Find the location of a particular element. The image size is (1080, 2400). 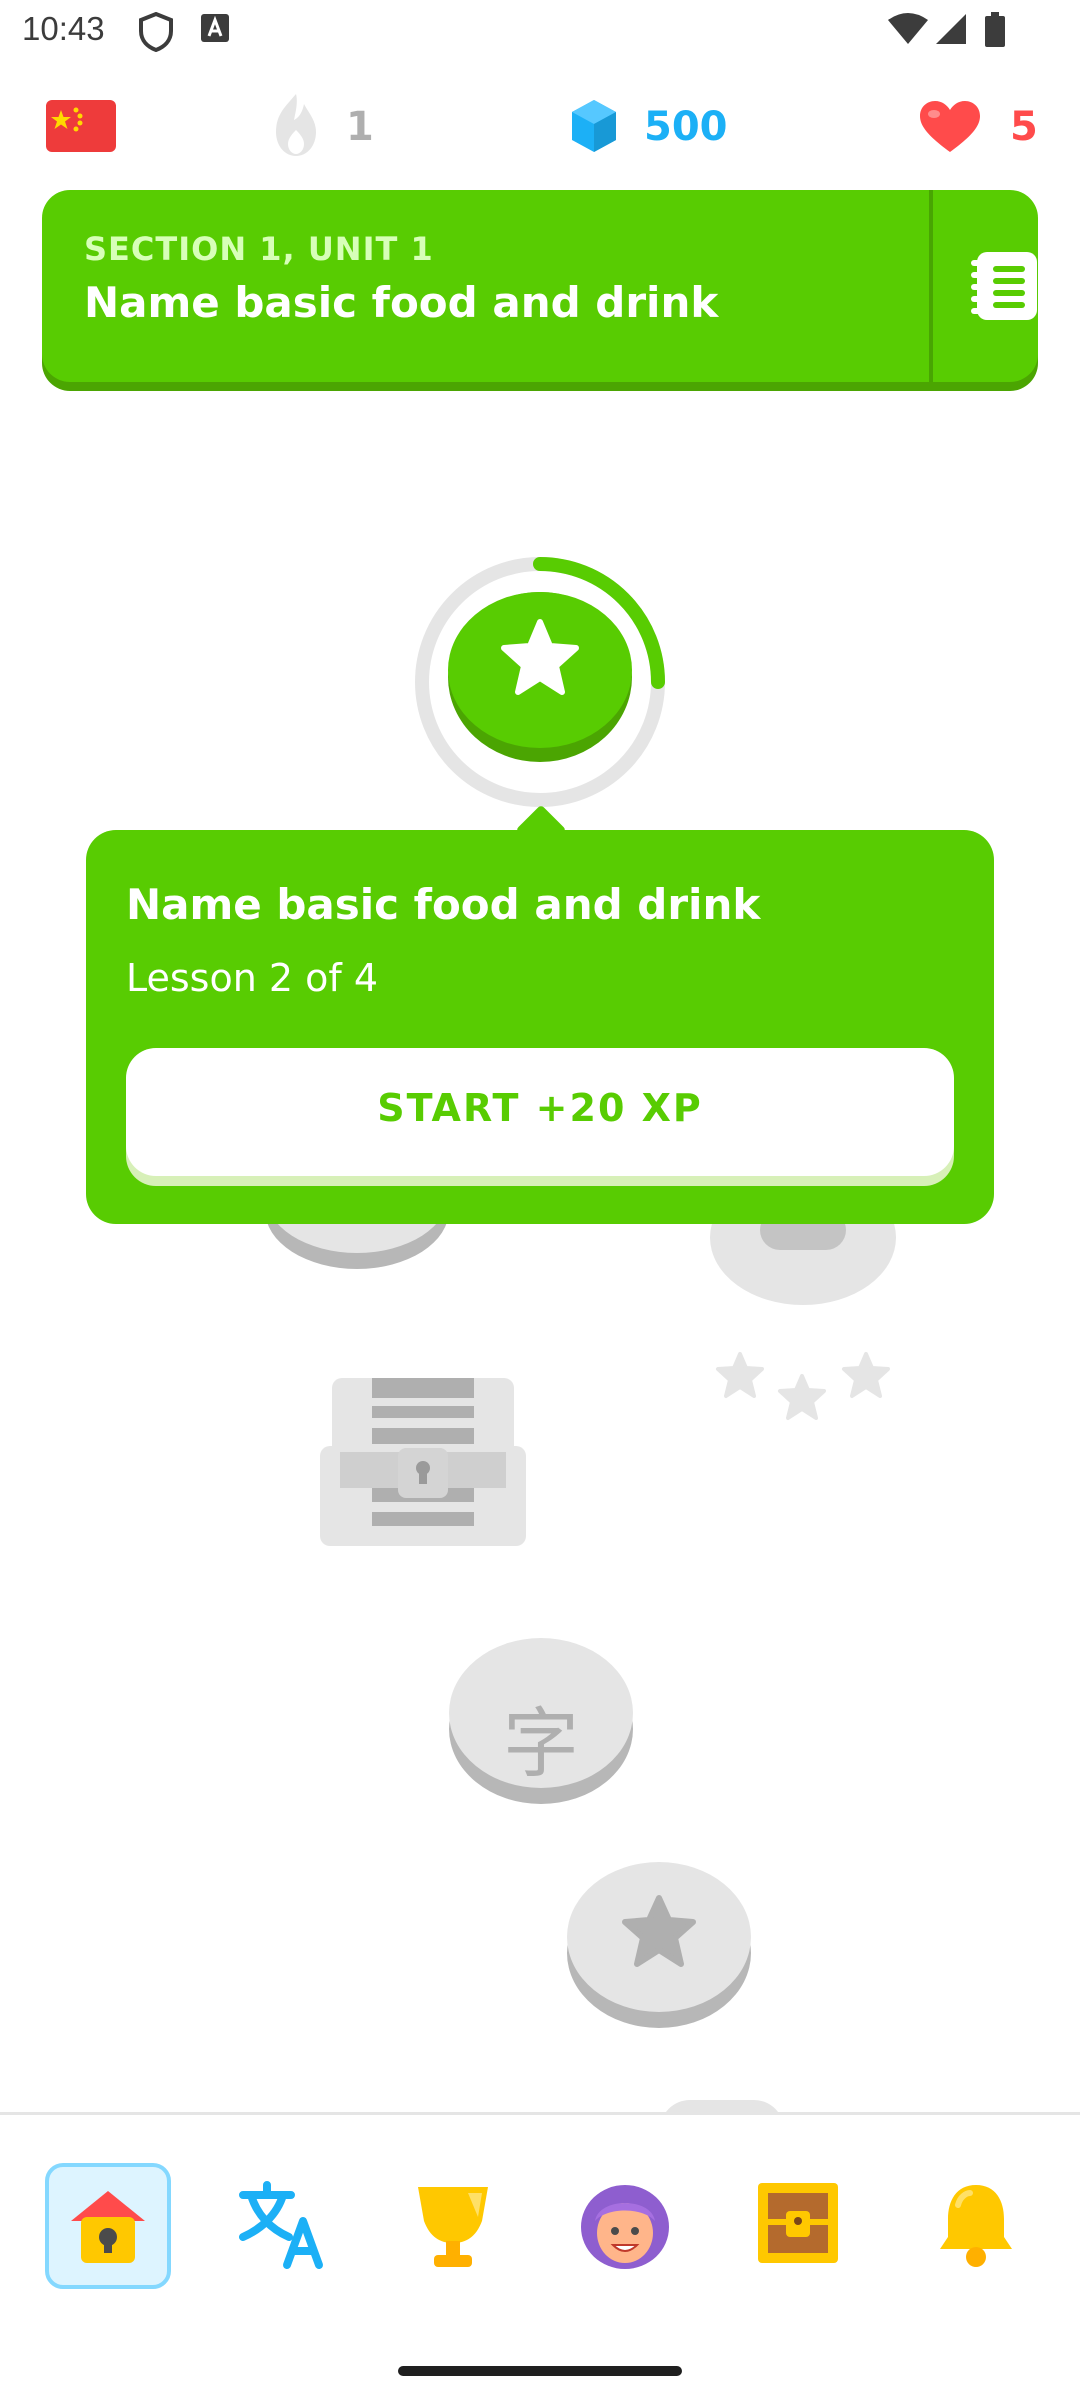

character-lesson-node: 字 is located at coordinates (541, 1713).